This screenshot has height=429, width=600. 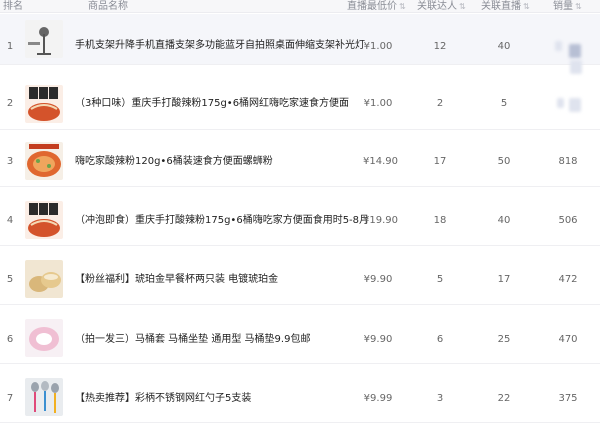 What do you see at coordinates (108, 6) in the screenshot?
I see `header-product: 商品名称` at bounding box center [108, 6].